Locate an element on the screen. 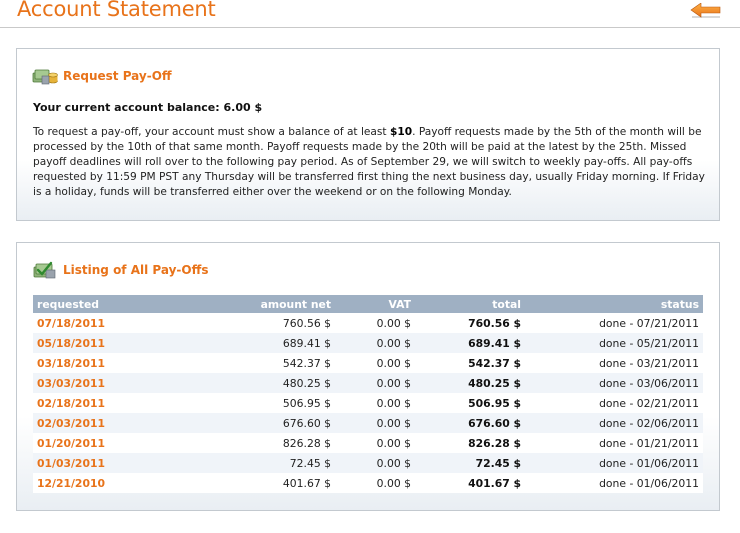 The width and height of the screenshot is (740, 533). request-payoff-header: Request Pay-Off is located at coordinates (368, 67).